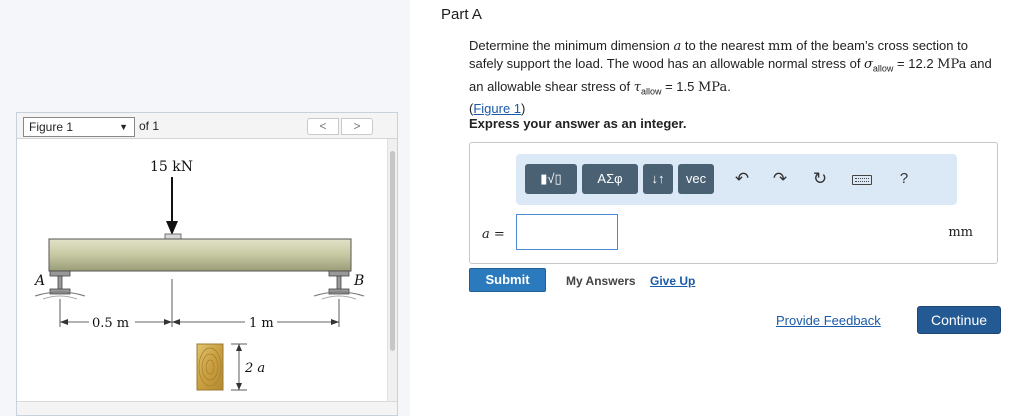 Image resolution: width=1024 pixels, height=416 pixels. What do you see at coordinates (207, 126) in the screenshot?
I see `figure-toolbar: Figure 1 ▼ of 1 < >` at bounding box center [207, 126].